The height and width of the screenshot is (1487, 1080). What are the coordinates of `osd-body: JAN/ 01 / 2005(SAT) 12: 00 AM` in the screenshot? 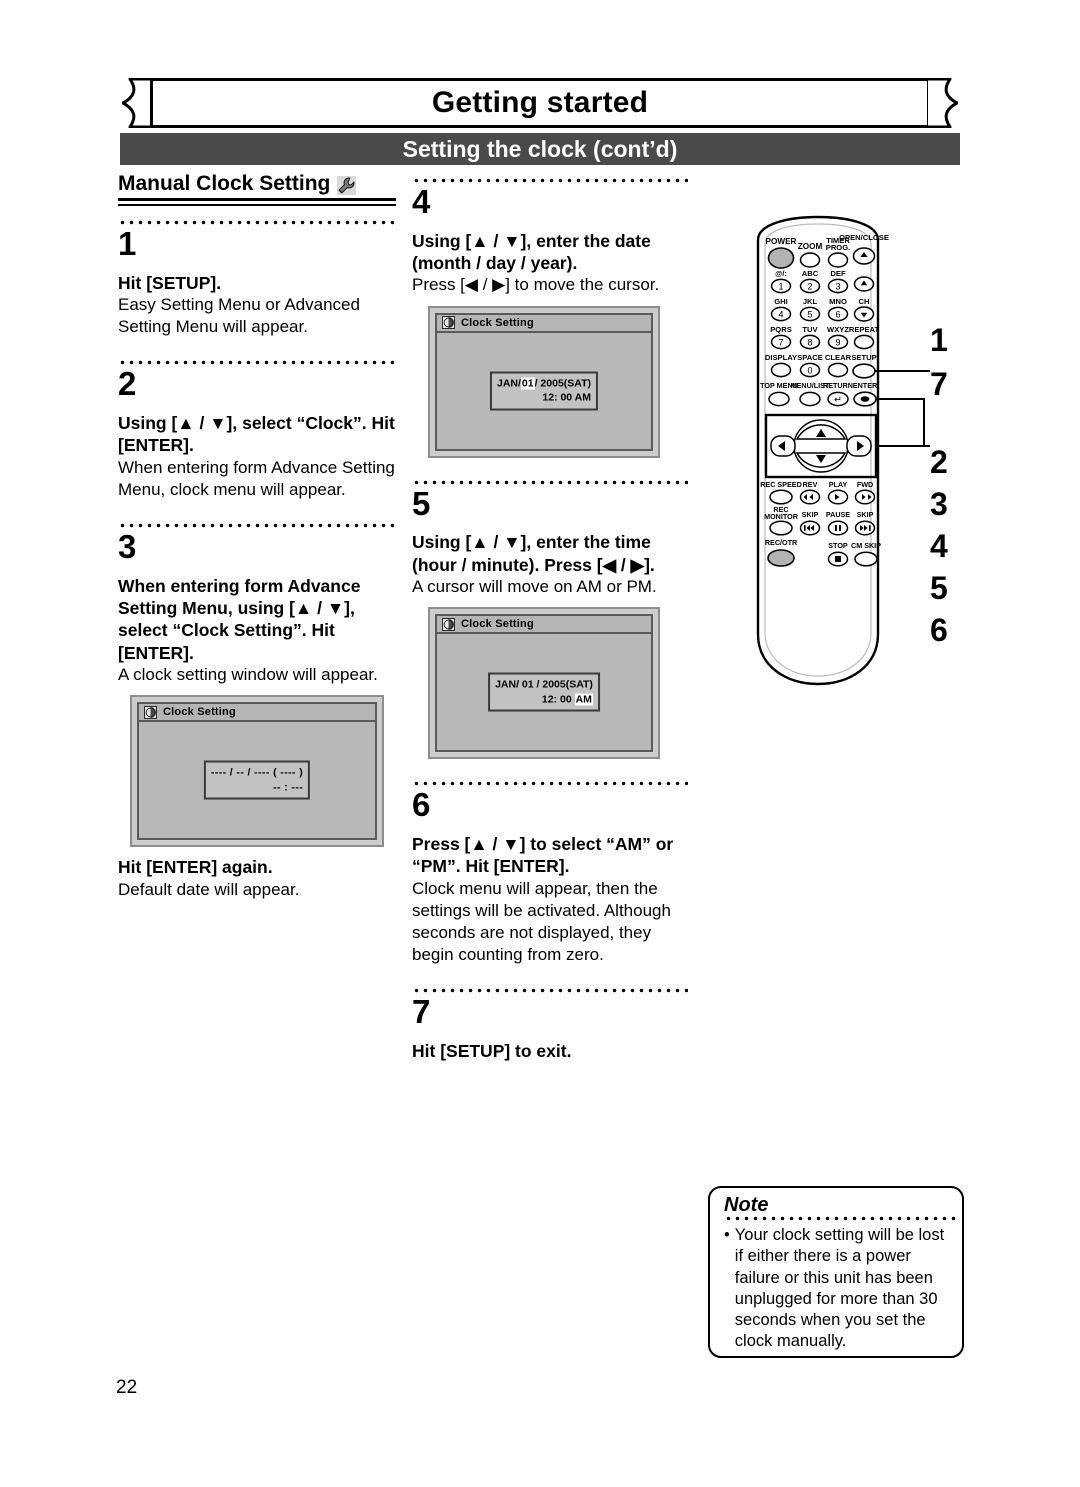 It's located at (544, 693).